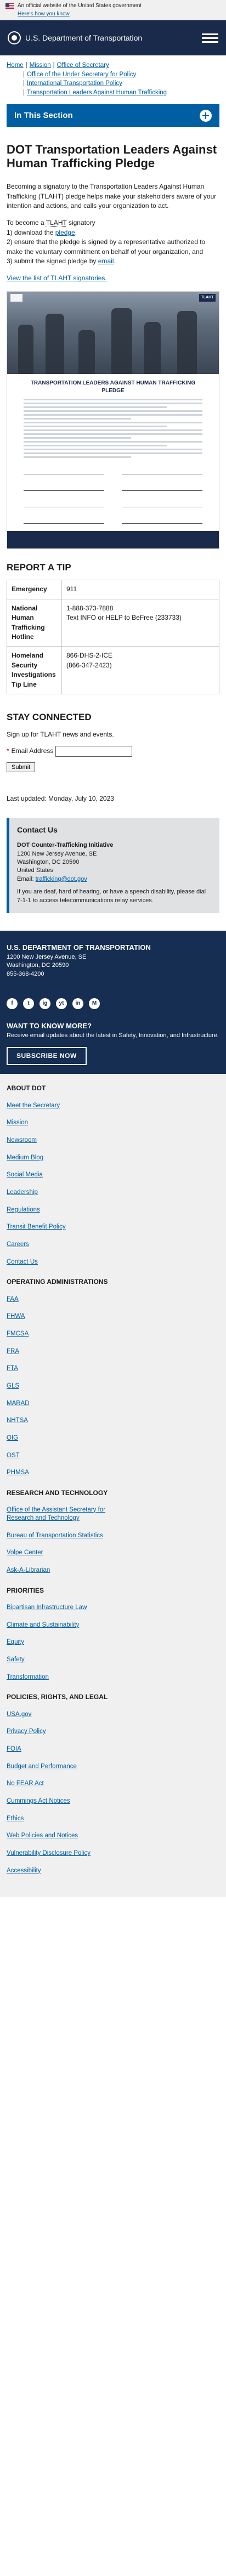 This screenshot has height=2576, width=226. I want to click on in-this-section-toggle: In This Section, so click(113, 115).